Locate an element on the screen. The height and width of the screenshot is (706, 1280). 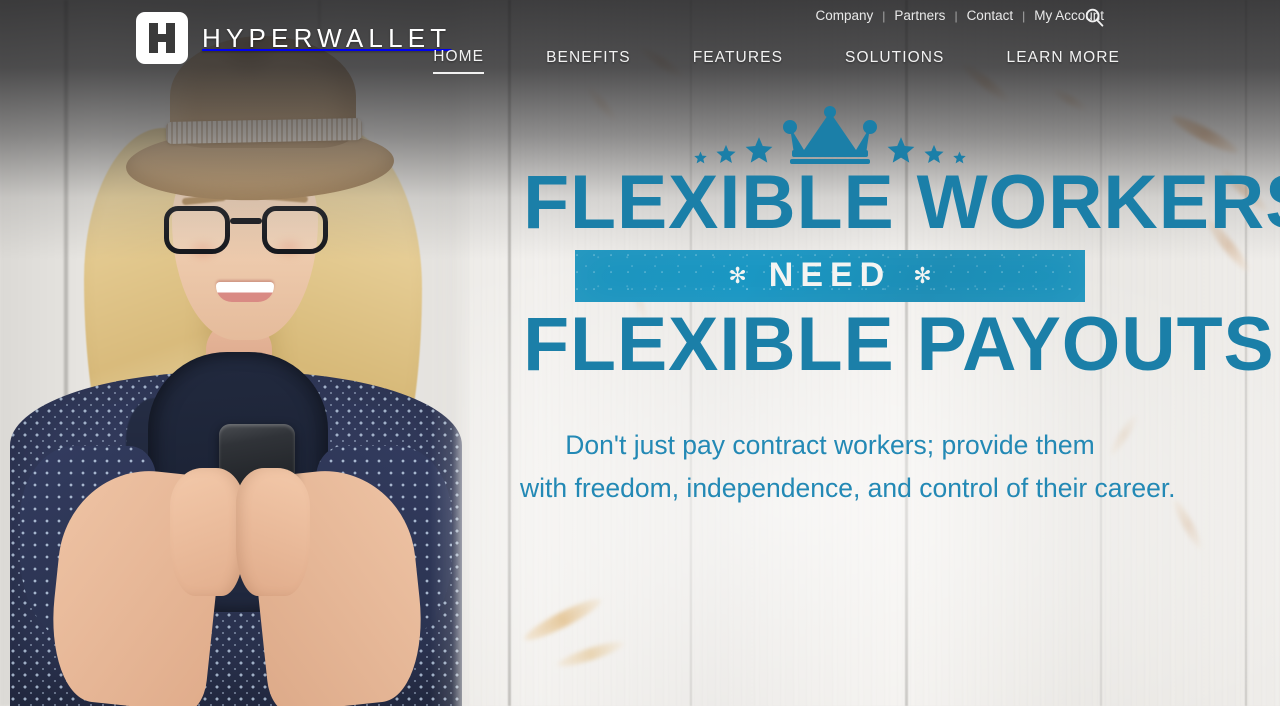
hero-headline-banner: ✻ NEED ✻ is located at coordinates (830, 275).